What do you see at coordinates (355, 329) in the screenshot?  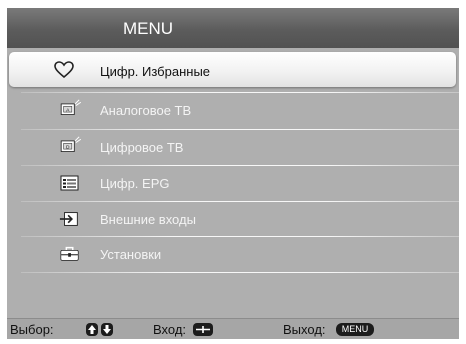 I see `menu-key-icon: MENU` at bounding box center [355, 329].